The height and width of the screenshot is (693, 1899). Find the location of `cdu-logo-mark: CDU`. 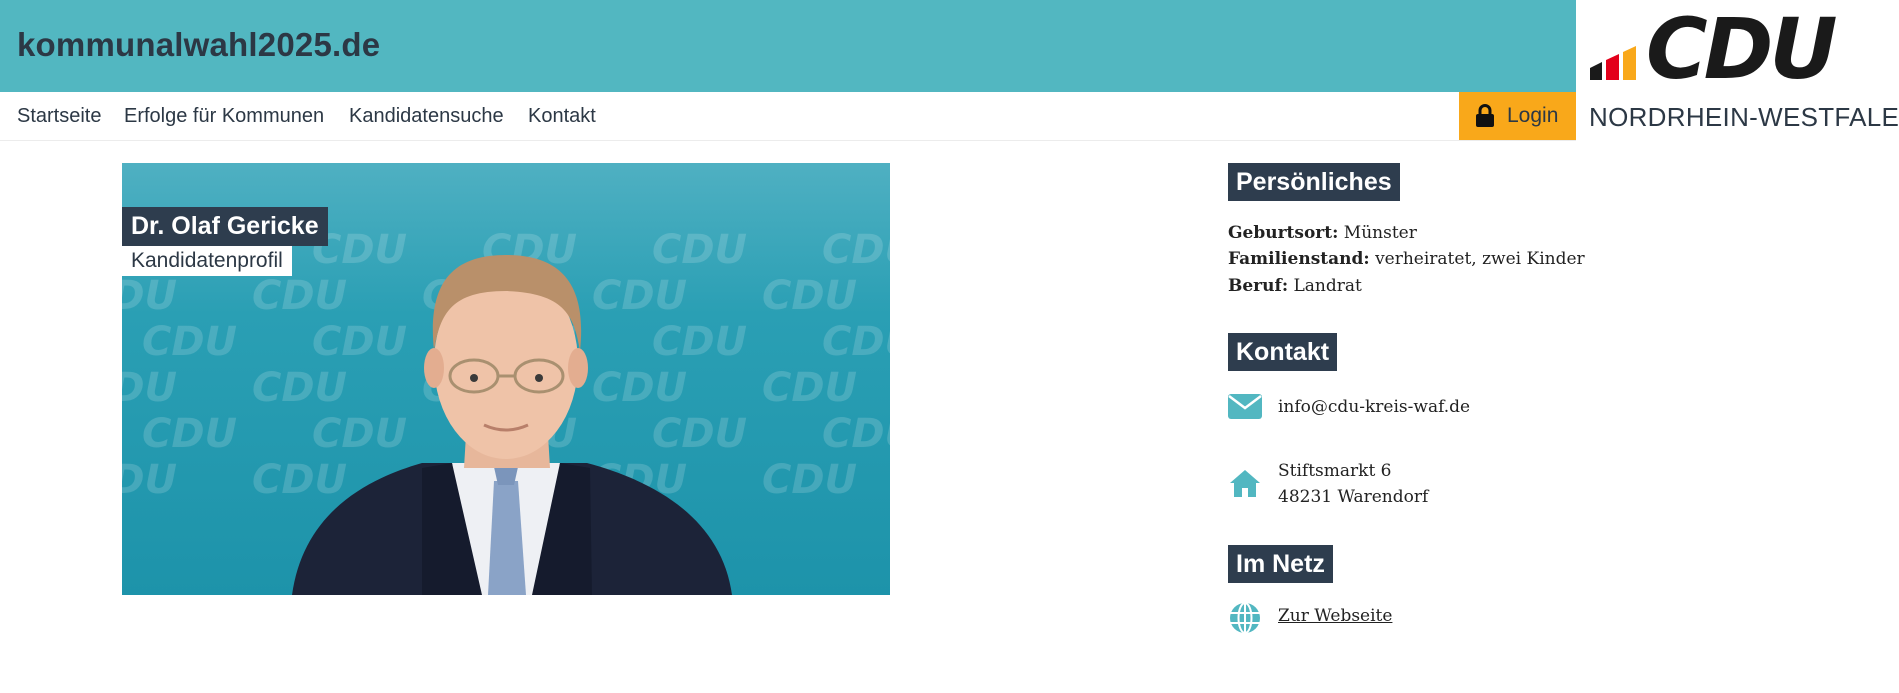

cdu-logo-mark: CDU is located at coordinates (1715, 46).